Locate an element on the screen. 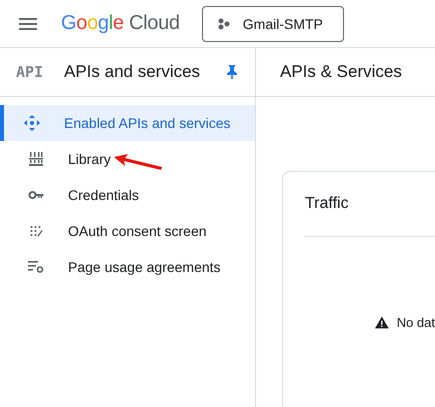 This screenshot has height=407, width=435. key-icon is located at coordinates (36, 195).